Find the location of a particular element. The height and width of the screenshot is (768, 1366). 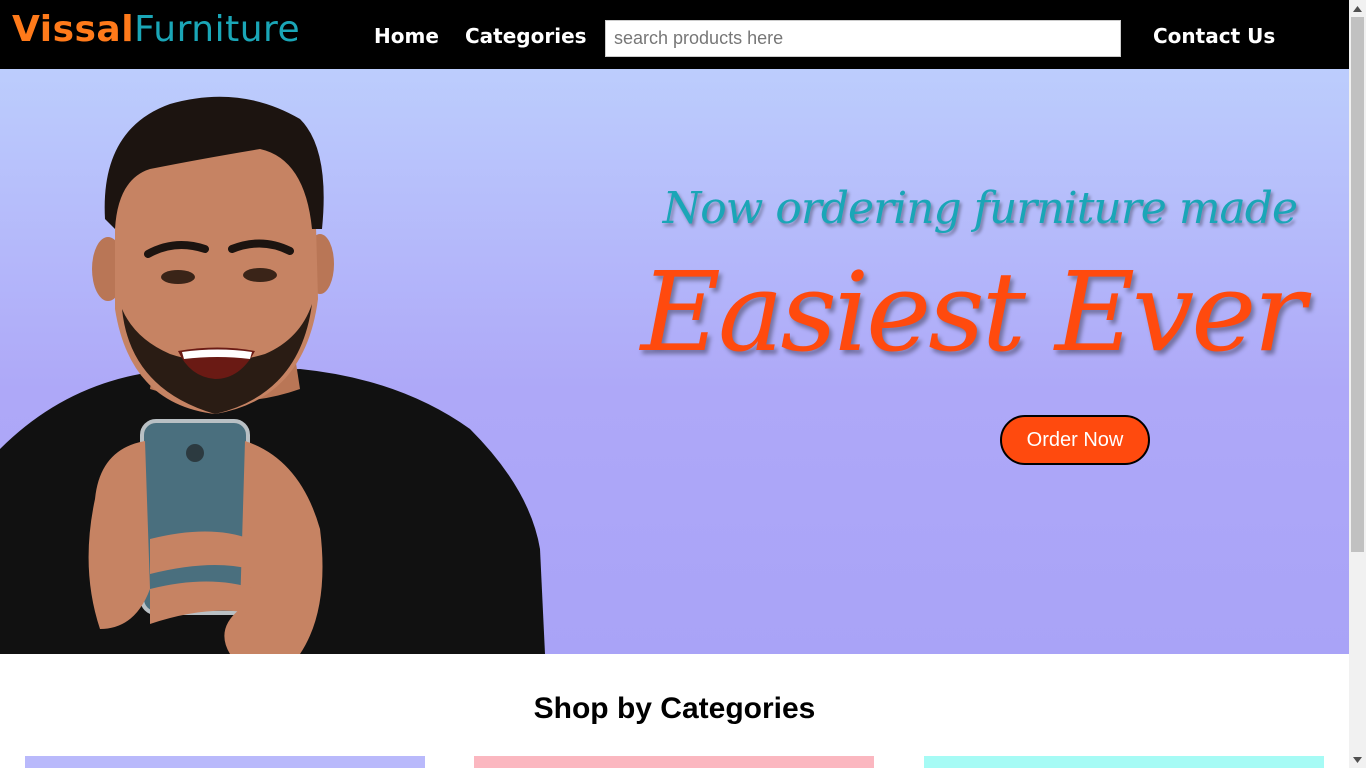

hero-tagline: Now ordering furniture made is located at coordinates (980, 208).